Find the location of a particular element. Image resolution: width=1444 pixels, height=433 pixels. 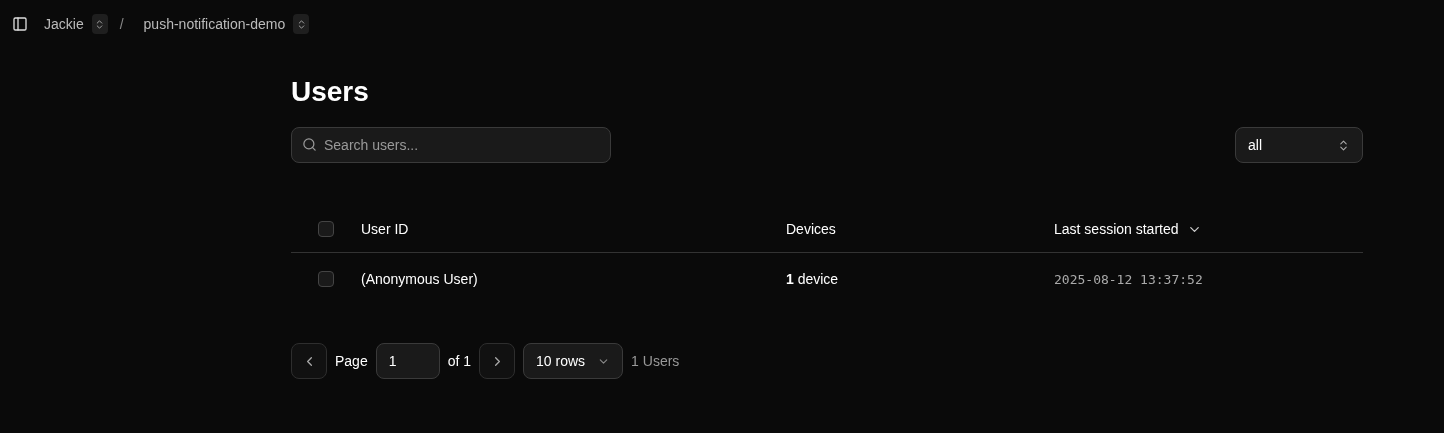

page-label: Page is located at coordinates (351, 361).